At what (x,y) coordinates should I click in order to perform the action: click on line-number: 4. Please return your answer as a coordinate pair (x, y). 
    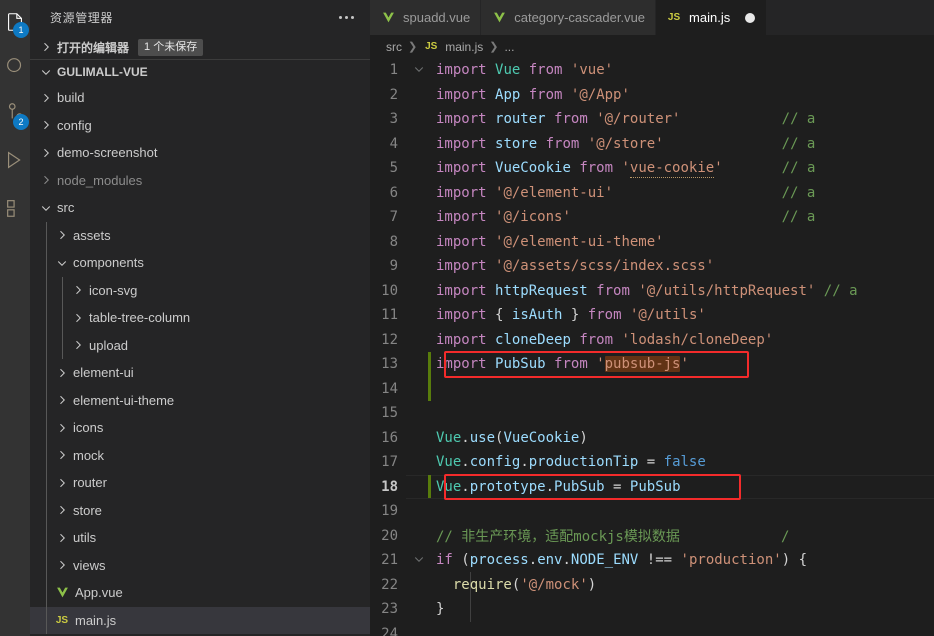
    Looking at the image, I should click on (393, 143).